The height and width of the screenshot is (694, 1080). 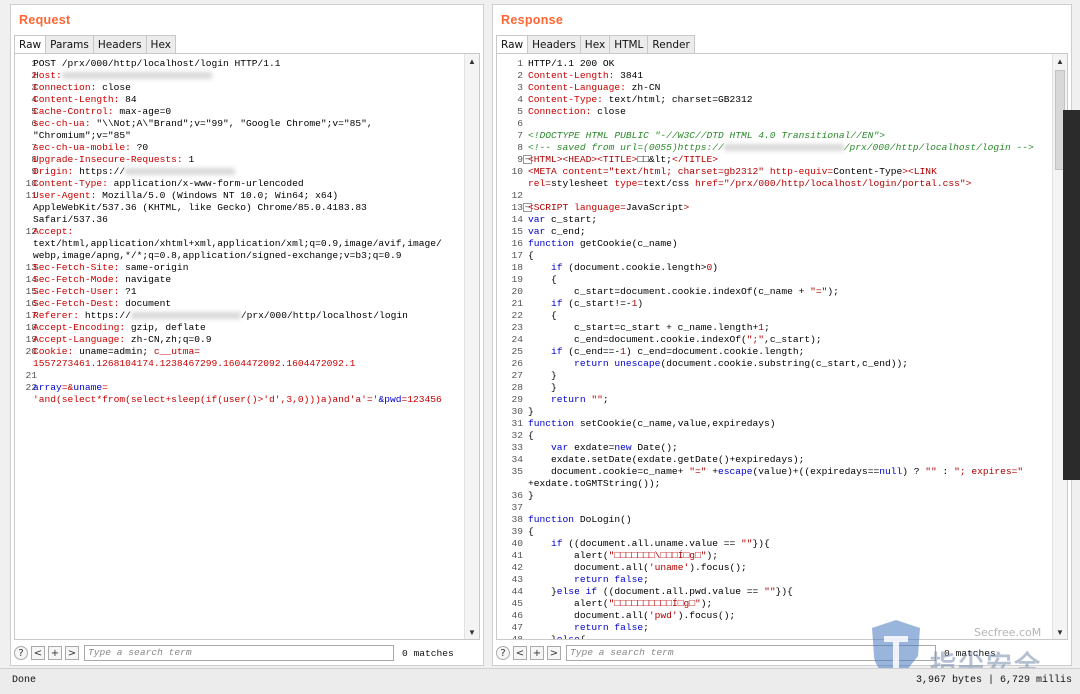 I want to click on code-line: "Chromium";v="85", so click(x=237, y=136).